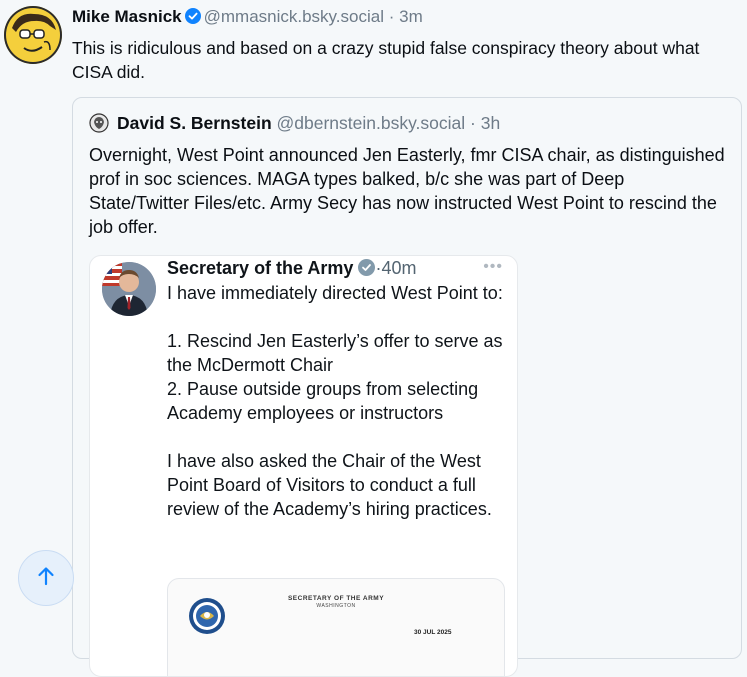  Describe the element at coordinates (336, 598) in the screenshot. I see `letter-heading: SECRETARY OF THE ARMY` at that location.